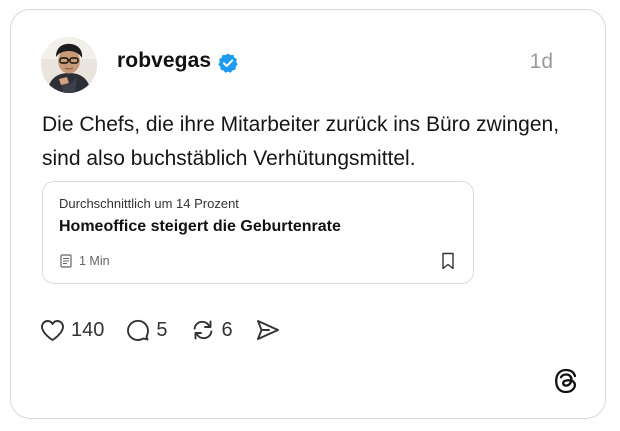  What do you see at coordinates (227, 329) in the screenshot?
I see `repost-count: 6` at bounding box center [227, 329].